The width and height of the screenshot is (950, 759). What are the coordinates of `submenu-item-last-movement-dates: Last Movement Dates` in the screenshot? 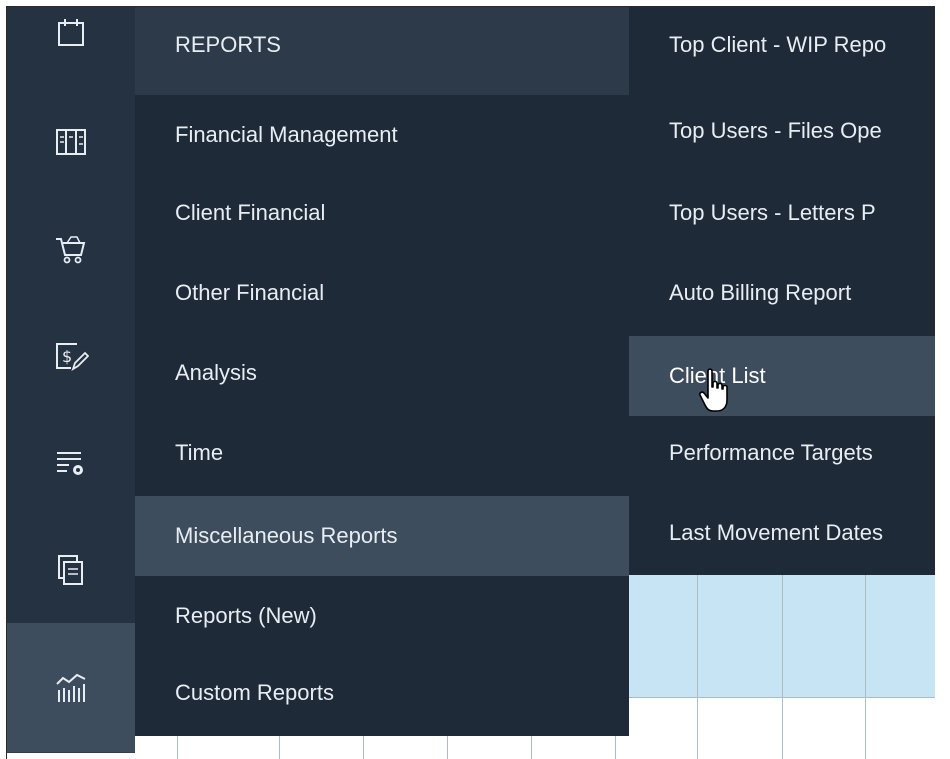 It's located at (782, 533).